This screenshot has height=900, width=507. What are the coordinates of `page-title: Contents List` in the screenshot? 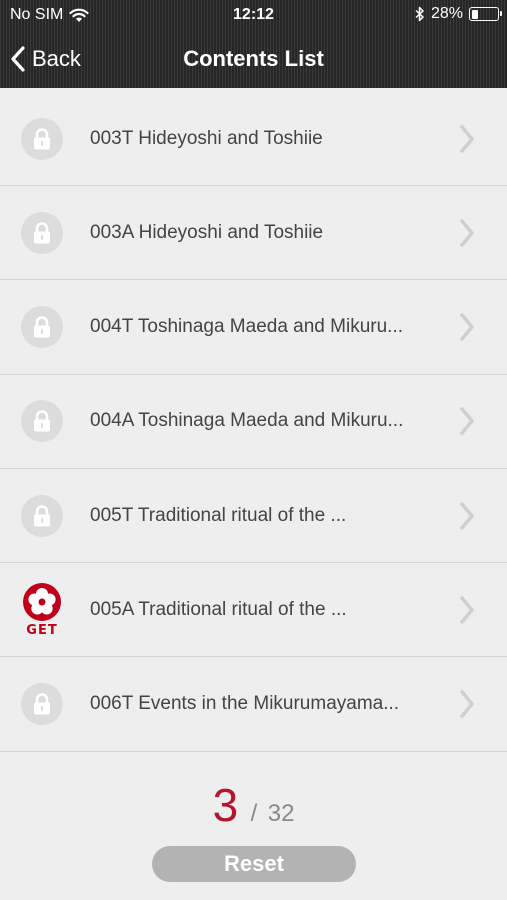 It's located at (253, 58).